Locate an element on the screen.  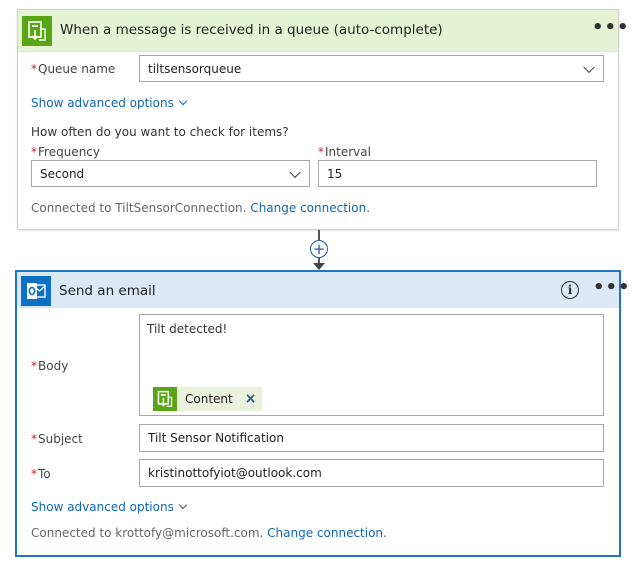
trigger-menu-button: ••• is located at coordinates (611, 28).